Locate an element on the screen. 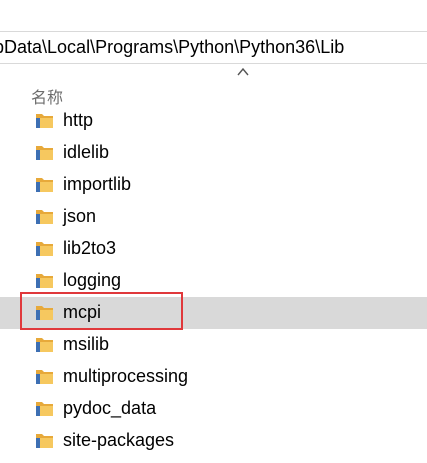  list-item-label: http is located at coordinates (78, 120).